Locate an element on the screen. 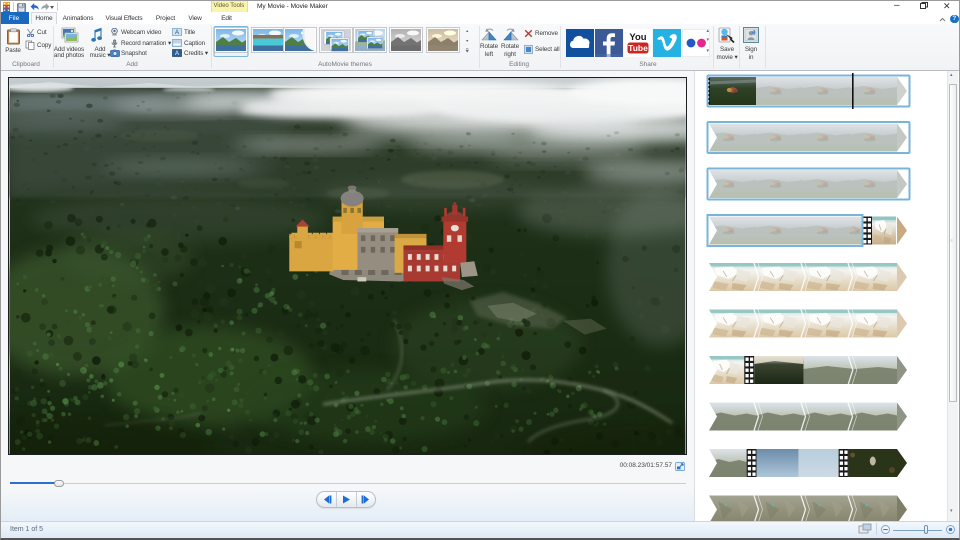 This screenshot has height=540, width=960. svg-text: You is located at coordinates (637, 37).